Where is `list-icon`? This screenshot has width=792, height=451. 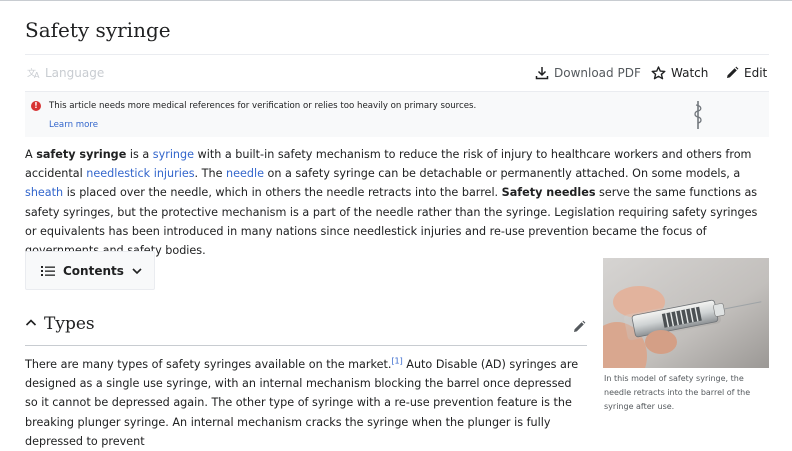 list-icon is located at coordinates (48, 270).